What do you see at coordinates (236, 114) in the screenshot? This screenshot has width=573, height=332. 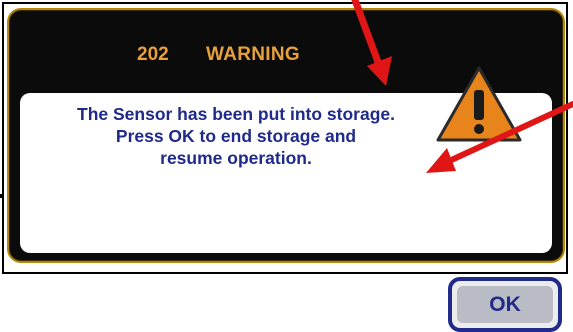 I see `message-line-1: The Sensor has been put into storage.` at bounding box center [236, 114].